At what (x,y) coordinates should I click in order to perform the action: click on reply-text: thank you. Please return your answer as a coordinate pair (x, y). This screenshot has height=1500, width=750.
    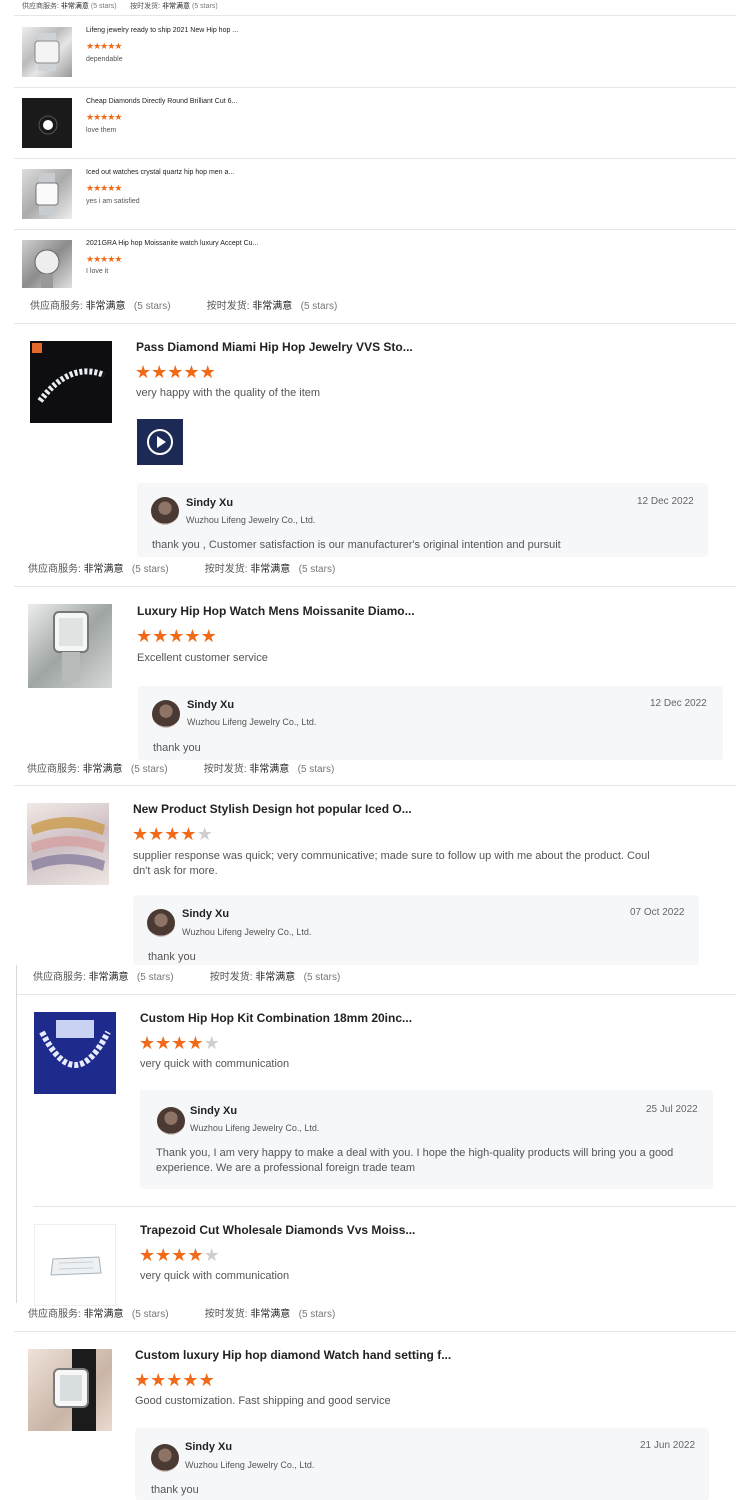
    Looking at the image, I should click on (177, 748).